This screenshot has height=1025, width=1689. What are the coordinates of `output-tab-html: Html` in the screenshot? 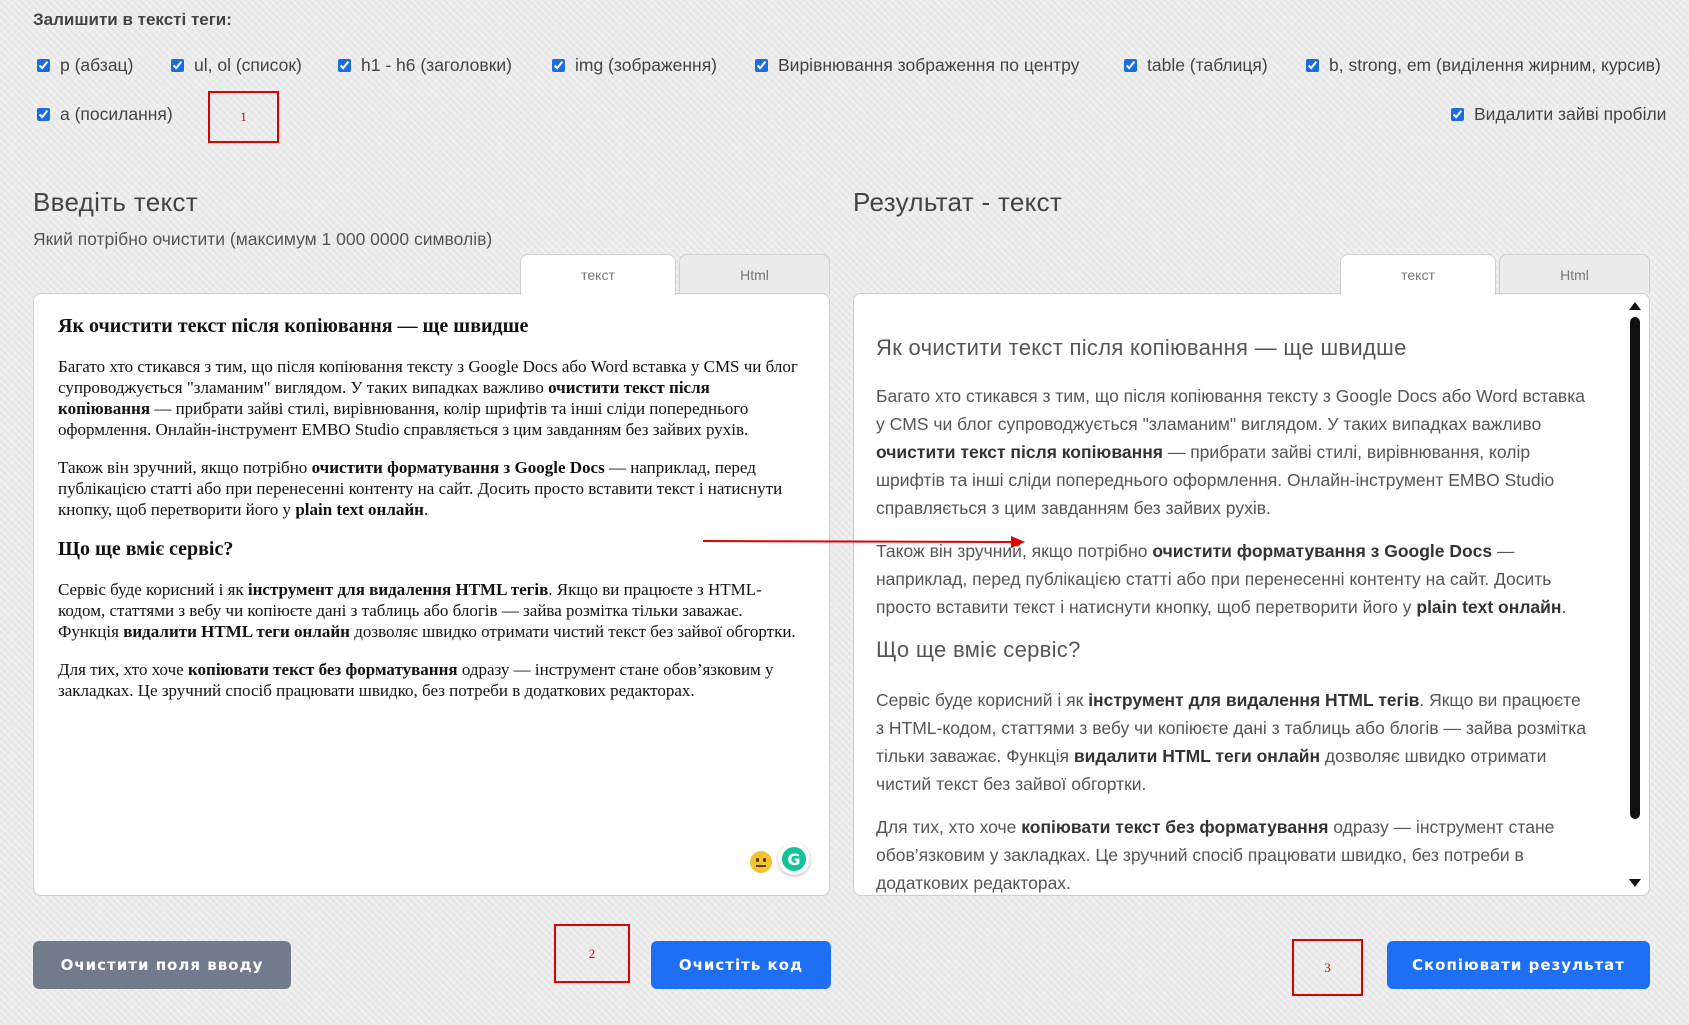 It's located at (1574, 274).